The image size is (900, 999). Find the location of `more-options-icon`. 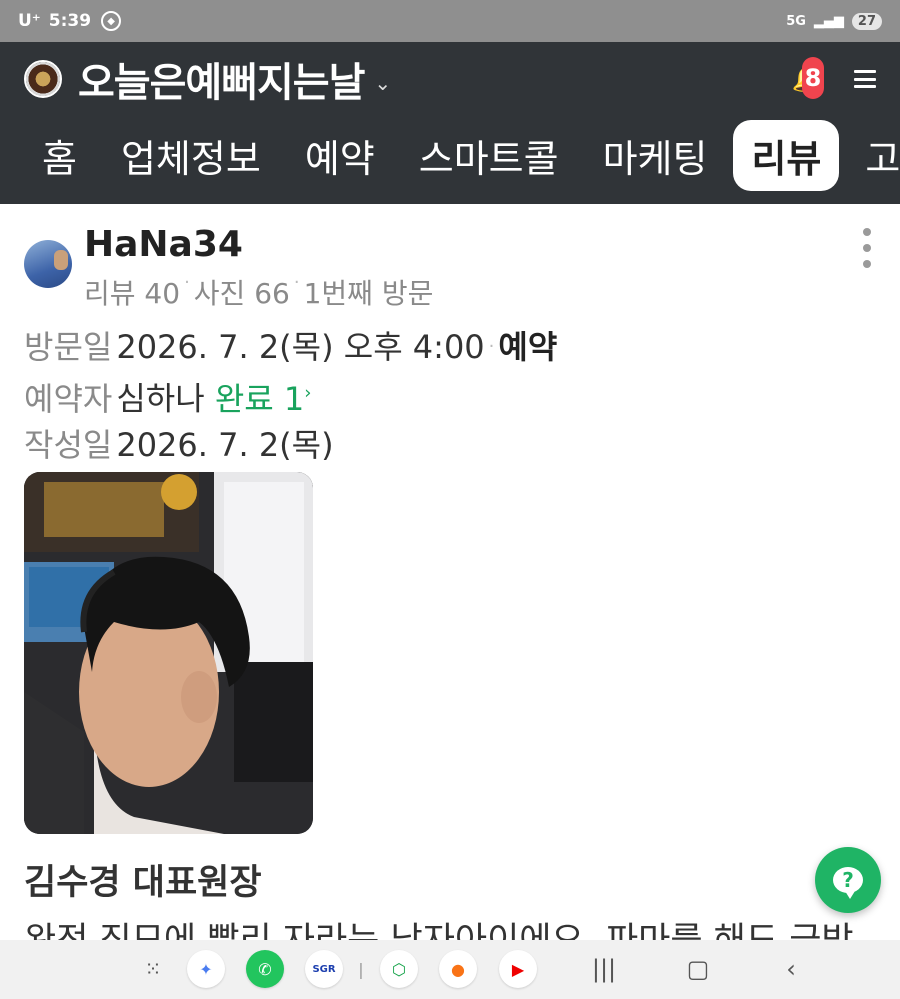

more-options-icon is located at coordinates (867, 248).